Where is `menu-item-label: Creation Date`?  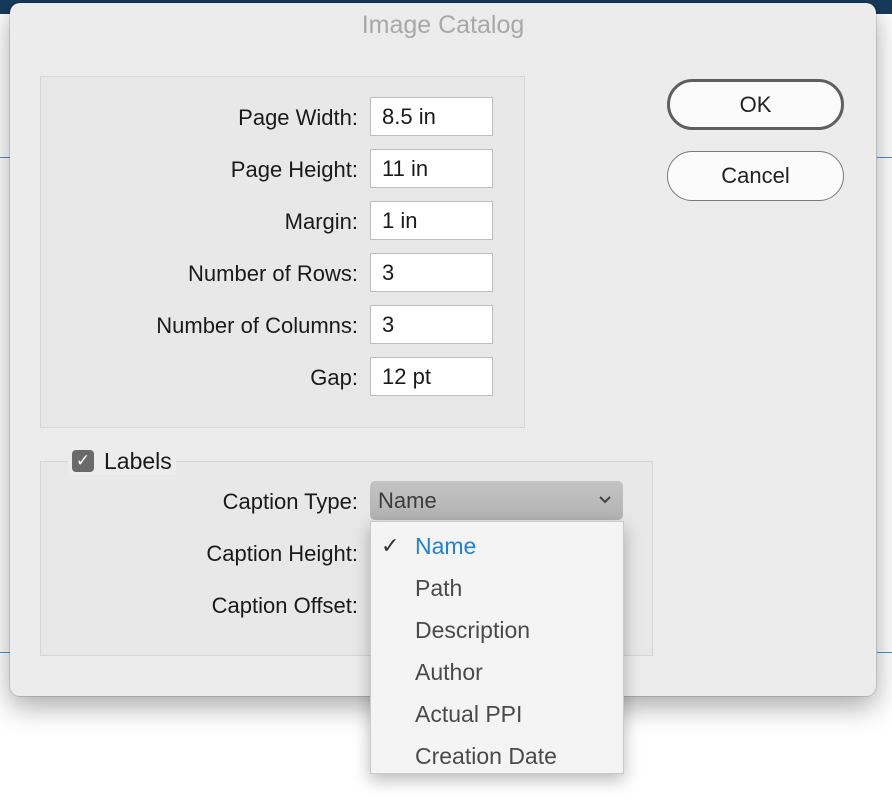
menu-item-label: Creation Date is located at coordinates (486, 756).